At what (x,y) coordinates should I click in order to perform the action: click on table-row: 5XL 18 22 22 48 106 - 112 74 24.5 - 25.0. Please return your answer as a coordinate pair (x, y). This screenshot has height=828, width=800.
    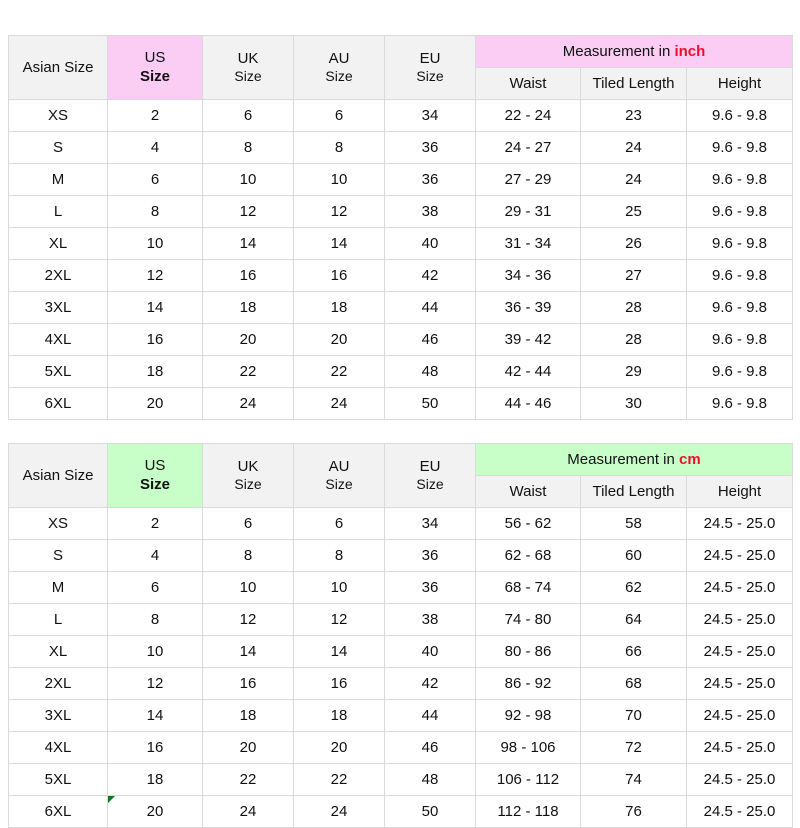
    Looking at the image, I should click on (401, 779).